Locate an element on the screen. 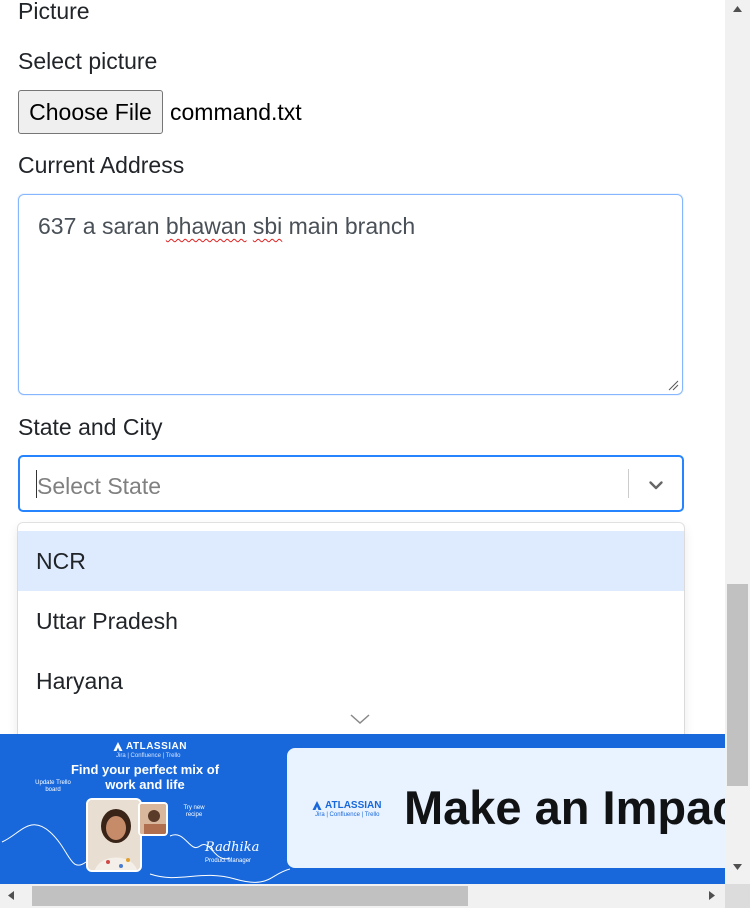 The image size is (750, 908). state-option: Haryana is located at coordinates (351, 681).